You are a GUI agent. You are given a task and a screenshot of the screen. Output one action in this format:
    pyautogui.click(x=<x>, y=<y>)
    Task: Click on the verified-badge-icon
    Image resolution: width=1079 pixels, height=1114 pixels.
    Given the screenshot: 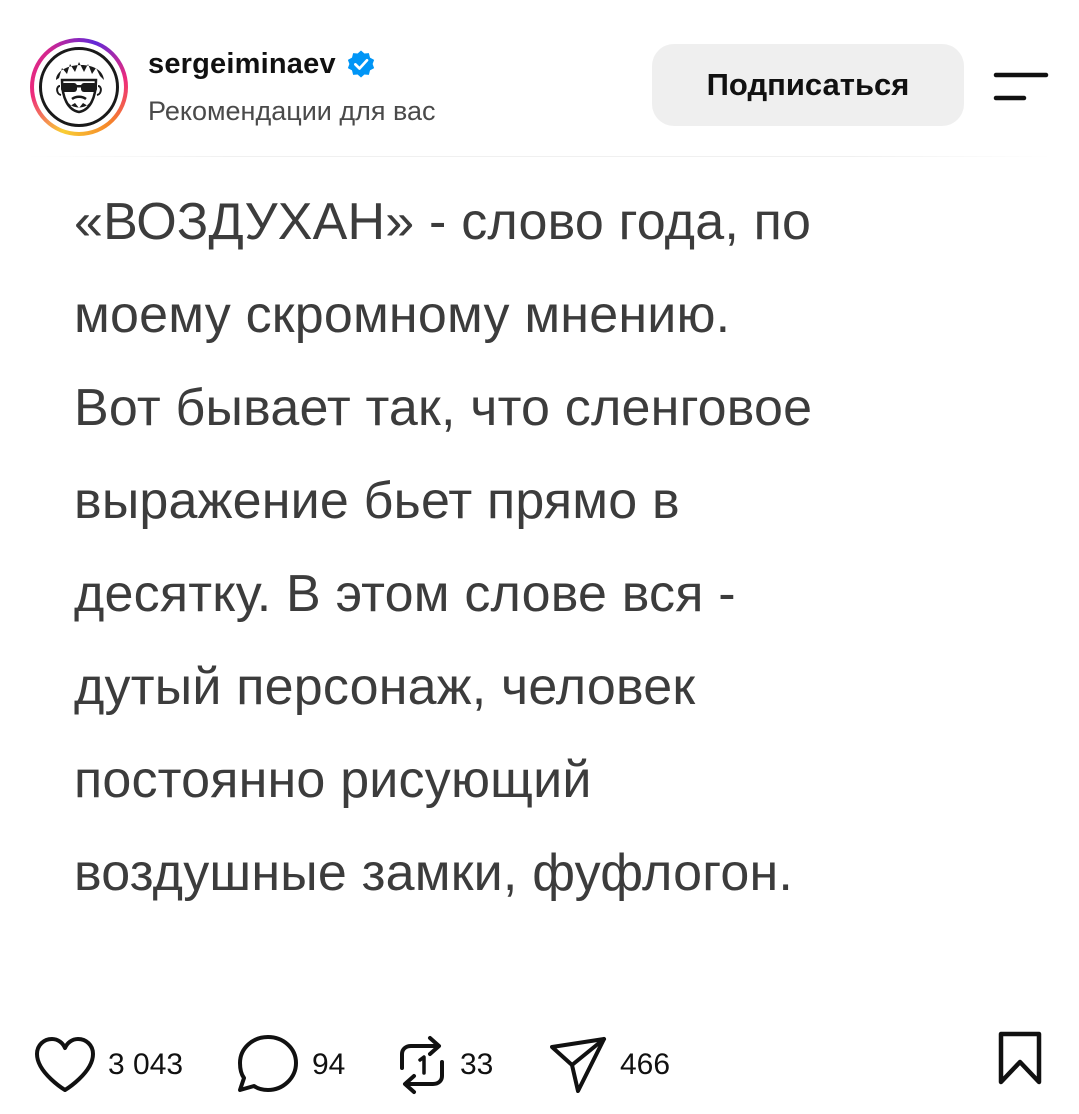 What is the action you would take?
    pyautogui.click(x=360, y=64)
    